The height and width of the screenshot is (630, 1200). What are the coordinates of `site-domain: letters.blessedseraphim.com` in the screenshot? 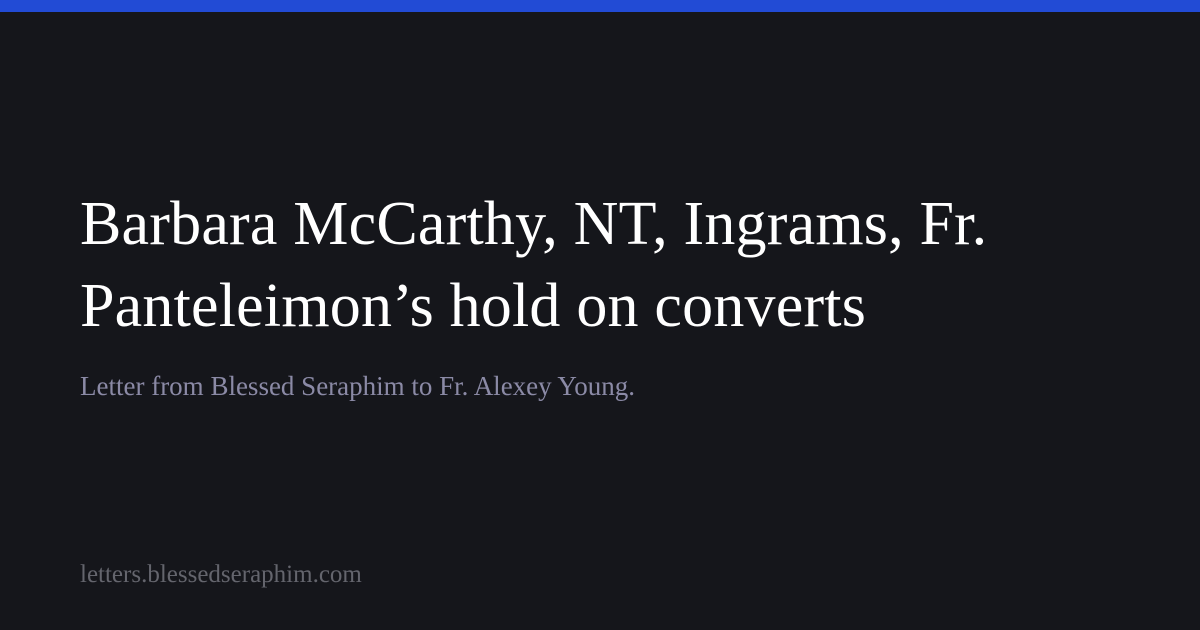 It's located at (221, 574).